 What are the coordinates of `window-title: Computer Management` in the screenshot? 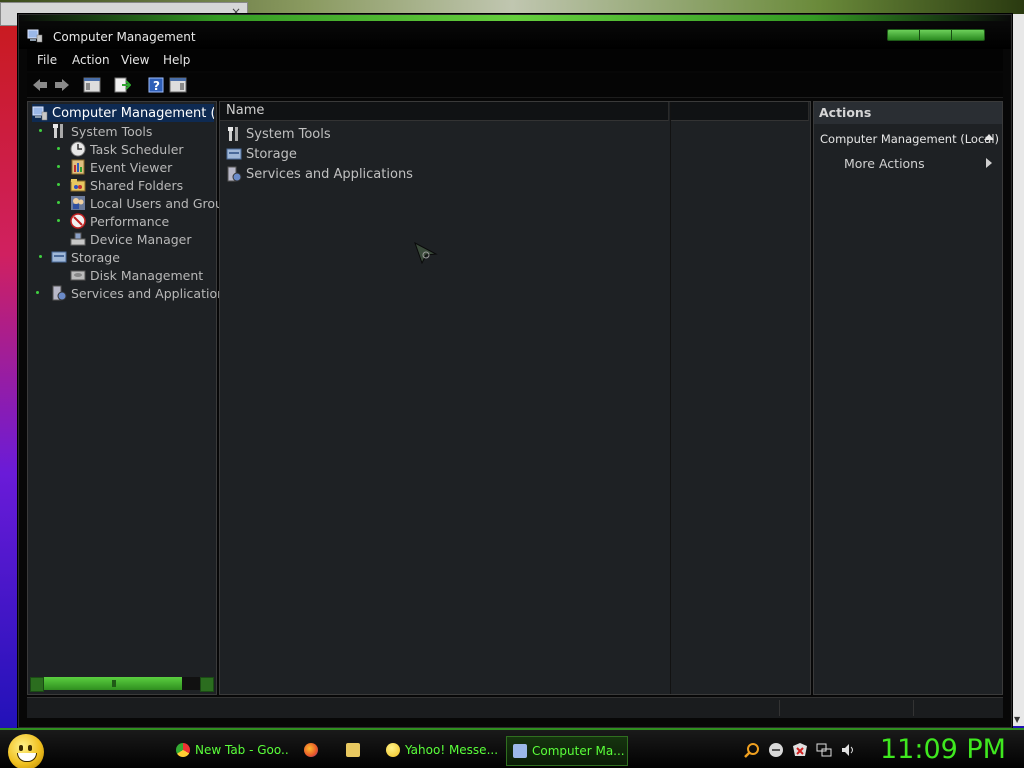 It's located at (124, 37).